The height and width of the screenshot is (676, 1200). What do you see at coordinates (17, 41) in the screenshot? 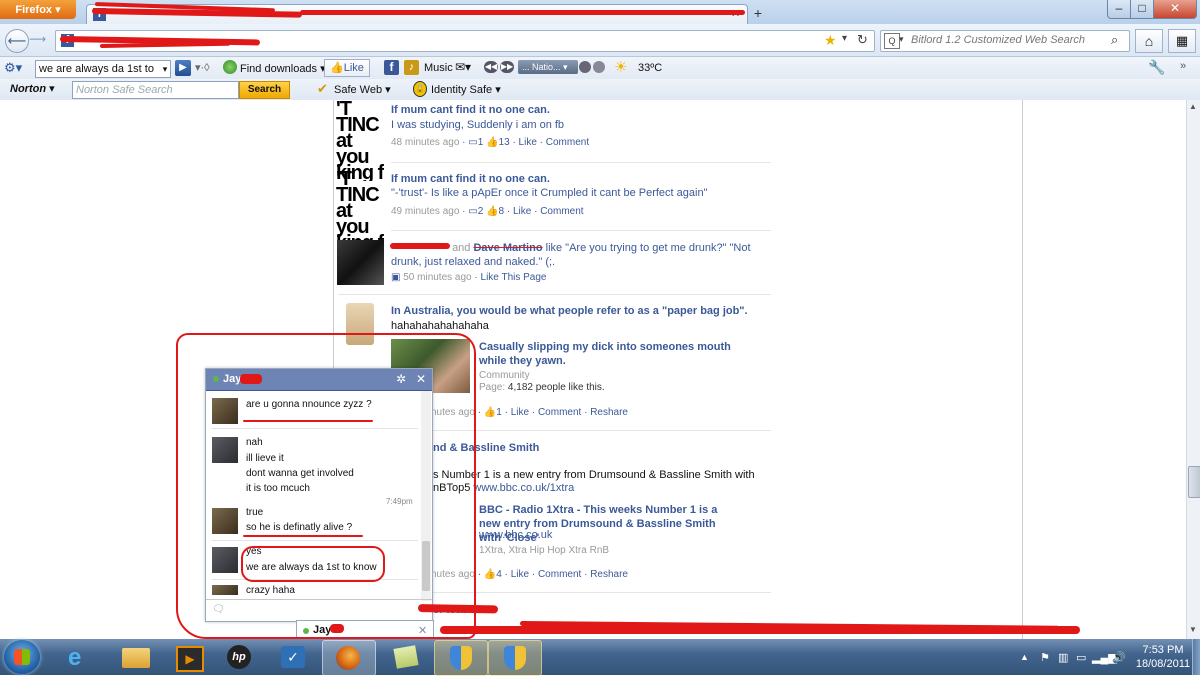
I see `back-button: ⟵` at bounding box center [17, 41].